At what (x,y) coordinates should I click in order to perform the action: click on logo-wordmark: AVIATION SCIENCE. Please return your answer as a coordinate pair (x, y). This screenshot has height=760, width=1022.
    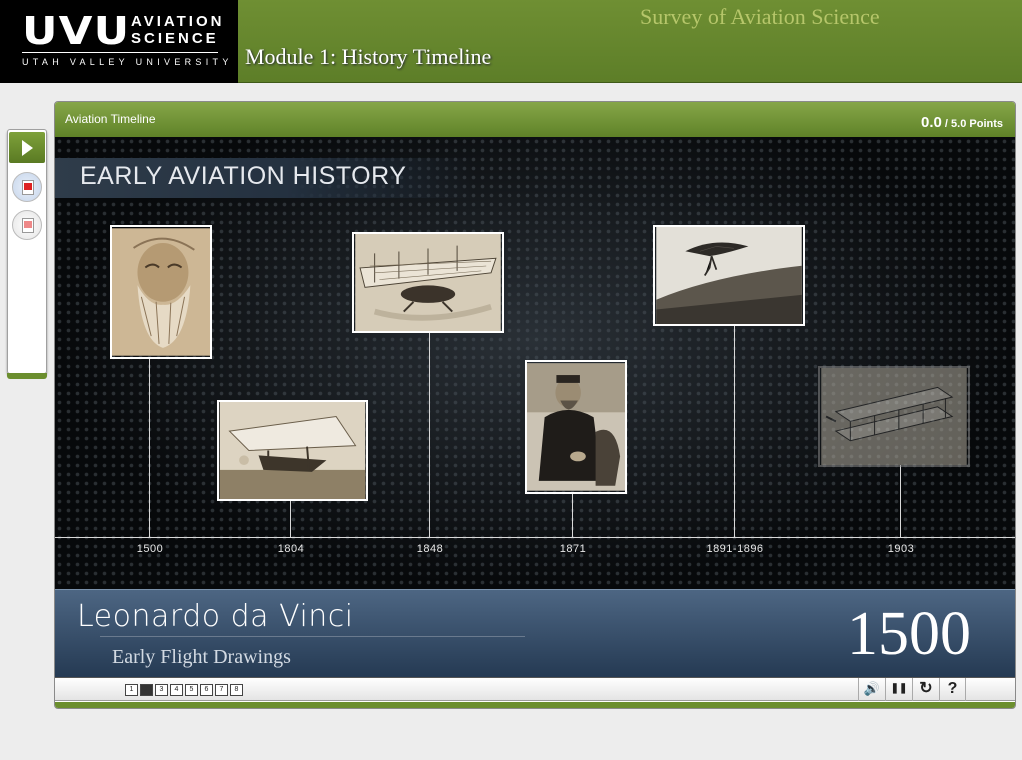
    Looking at the image, I should click on (177, 30).